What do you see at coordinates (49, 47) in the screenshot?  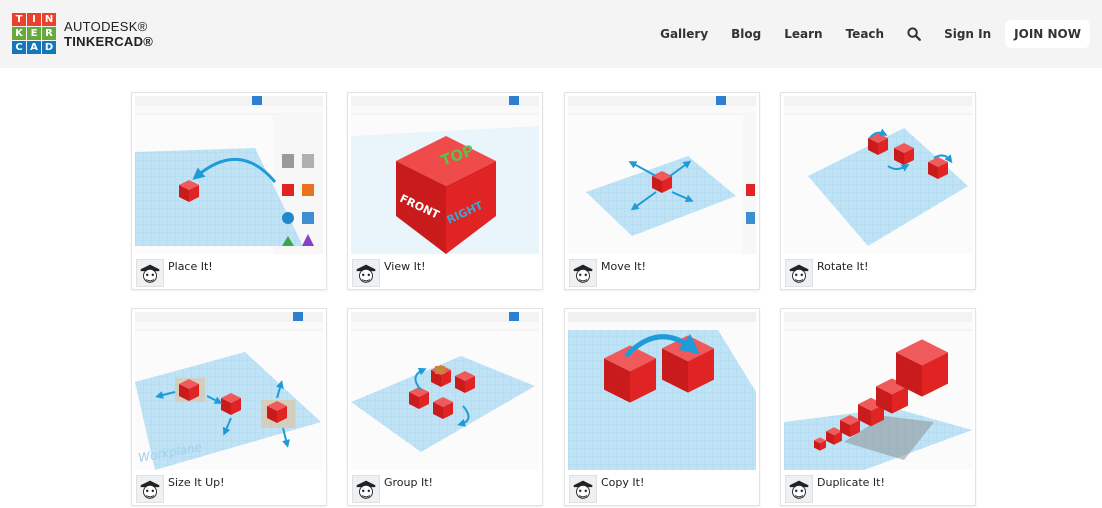 I see `logo-letter: D` at bounding box center [49, 47].